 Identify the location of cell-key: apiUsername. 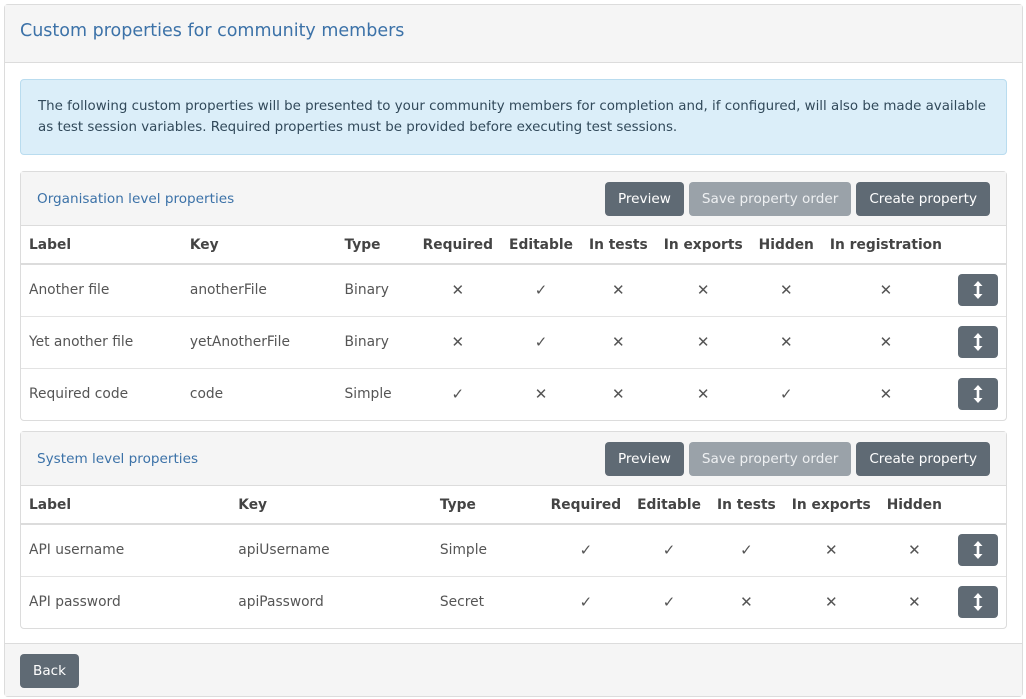
(284, 550).